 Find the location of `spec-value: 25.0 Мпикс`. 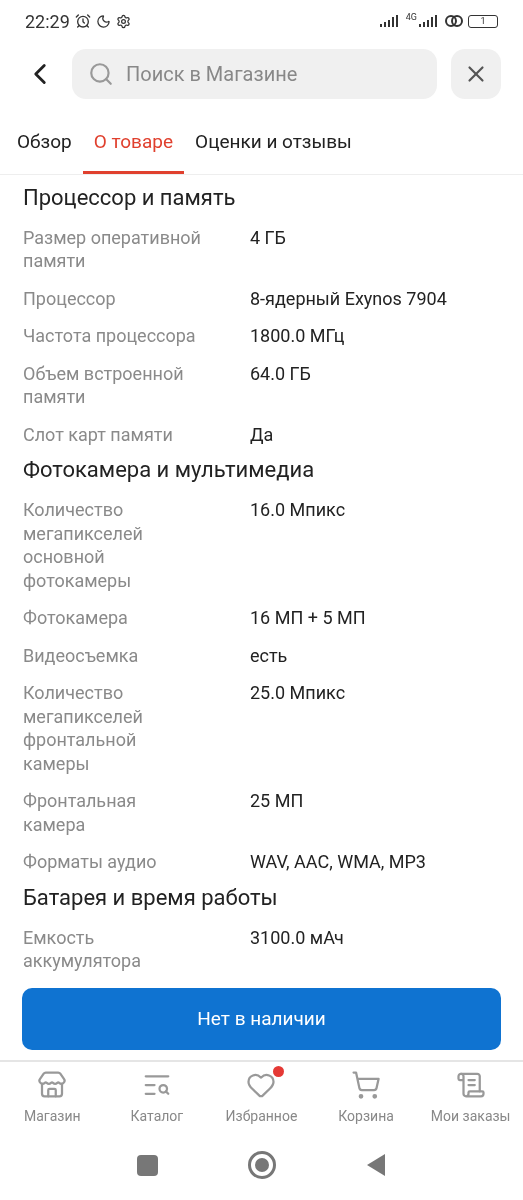

spec-value: 25.0 Мпикс is located at coordinates (298, 693).